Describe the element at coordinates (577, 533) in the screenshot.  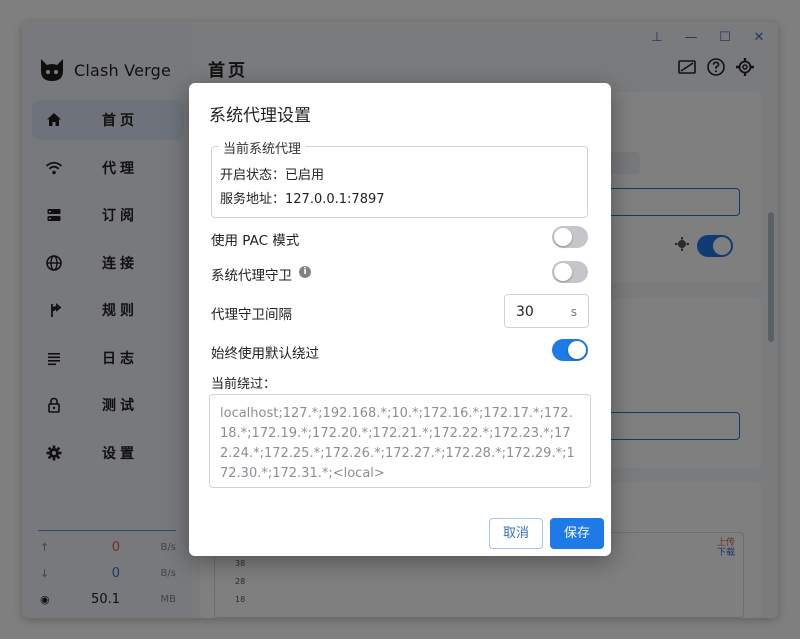
I see `save-button: 保存` at that location.